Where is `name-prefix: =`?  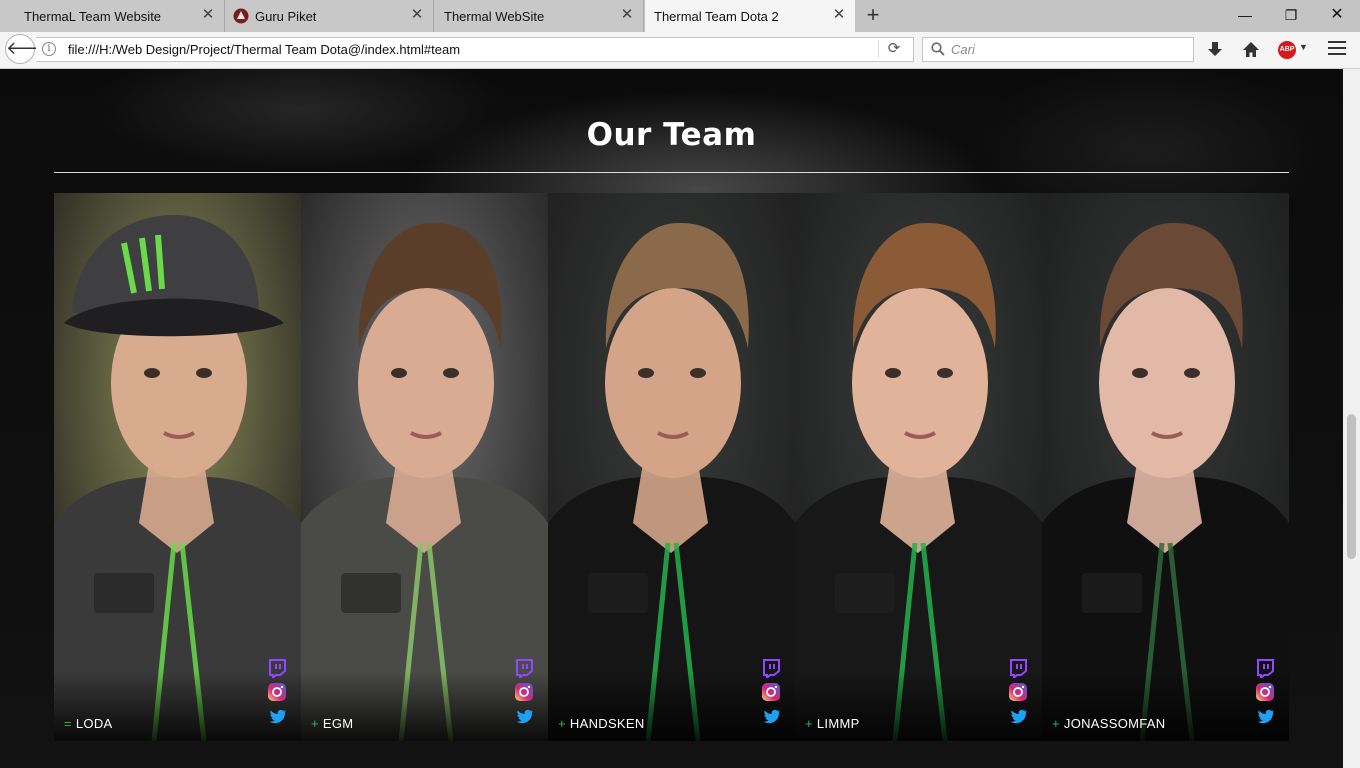
name-prefix: = is located at coordinates (68, 723).